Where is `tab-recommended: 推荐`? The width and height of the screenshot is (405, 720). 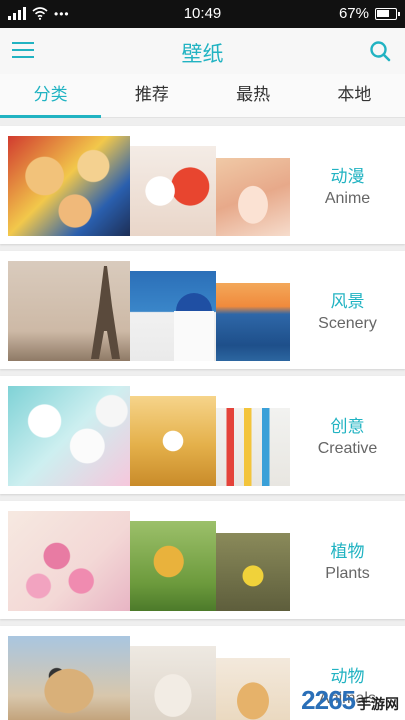 tab-recommended: 推荐 is located at coordinates (151, 95).